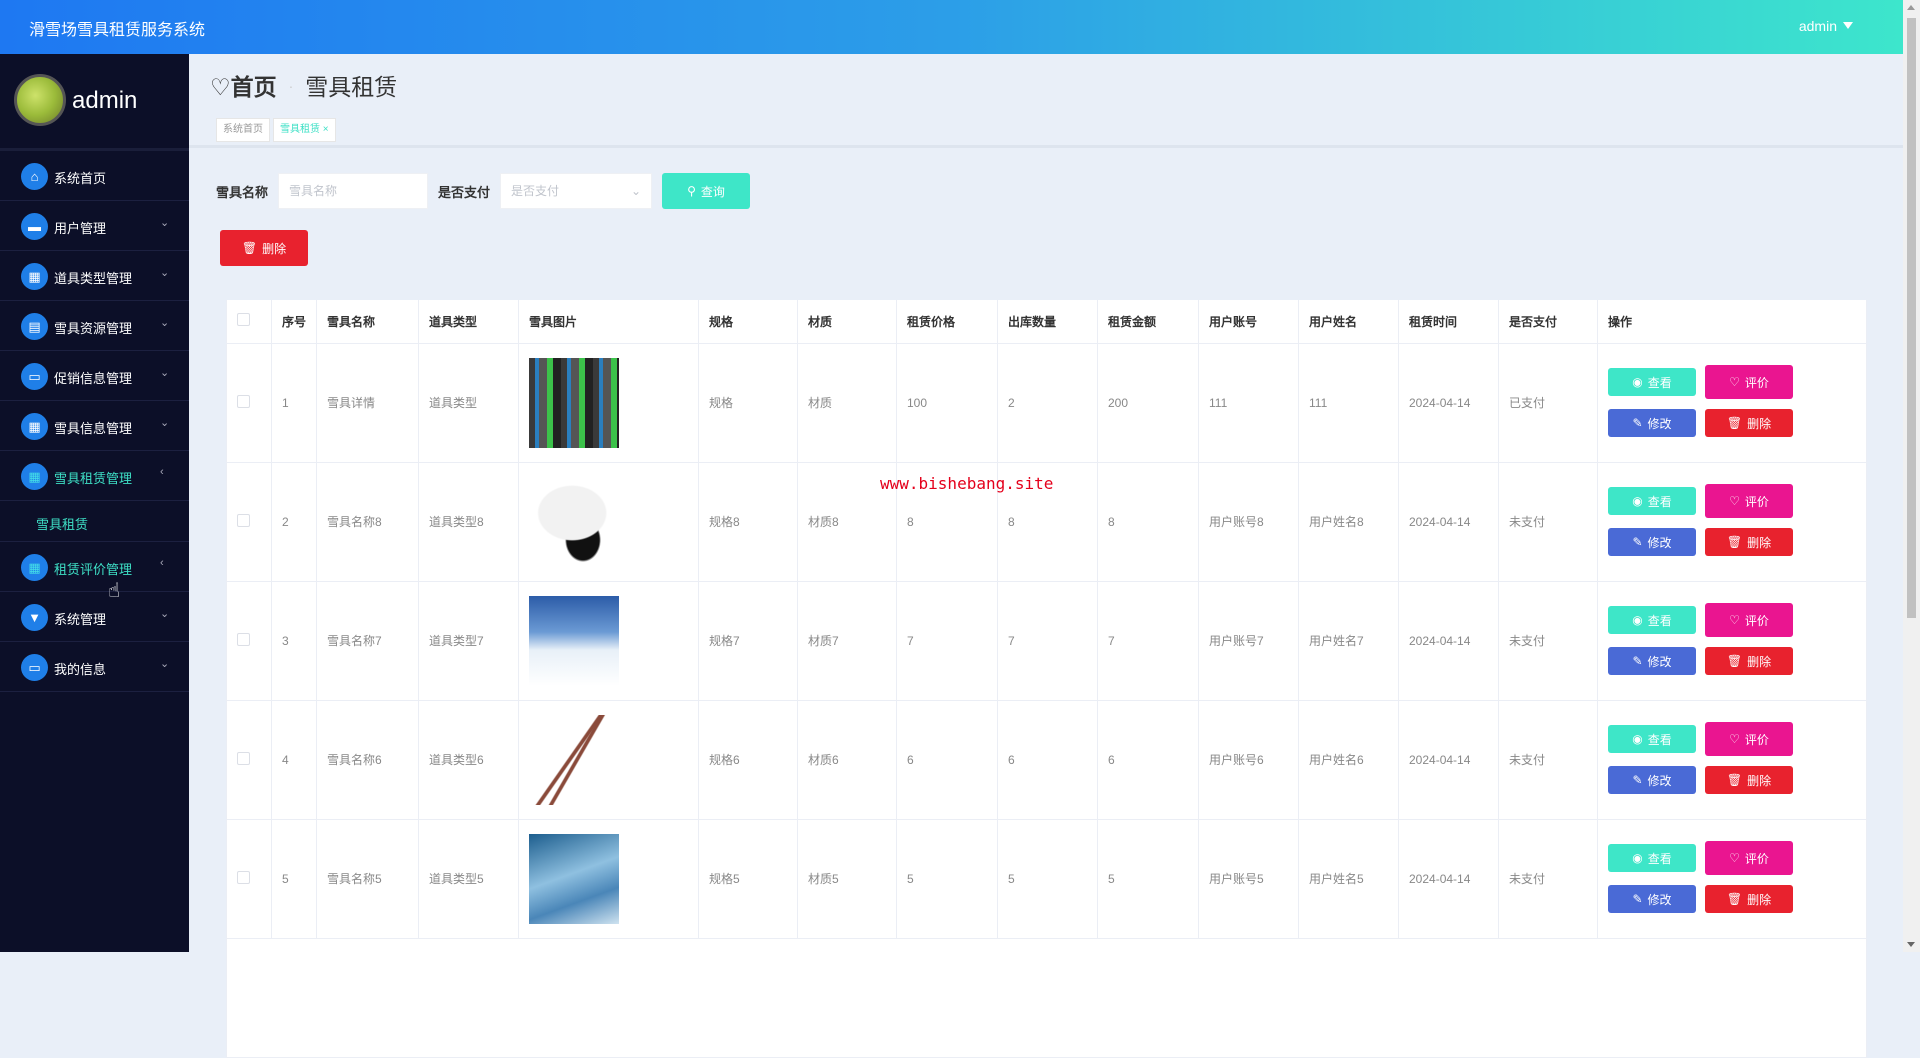  Describe the element at coordinates (1348, 759) in the screenshot. I see `table-cell: 用户姓名6` at that location.